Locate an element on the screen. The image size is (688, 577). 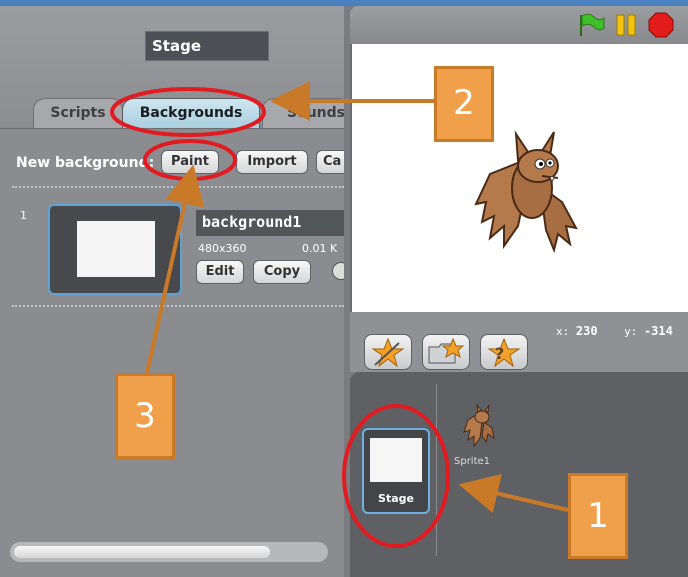
question-star-icon: ? is located at coordinates (504, 352).